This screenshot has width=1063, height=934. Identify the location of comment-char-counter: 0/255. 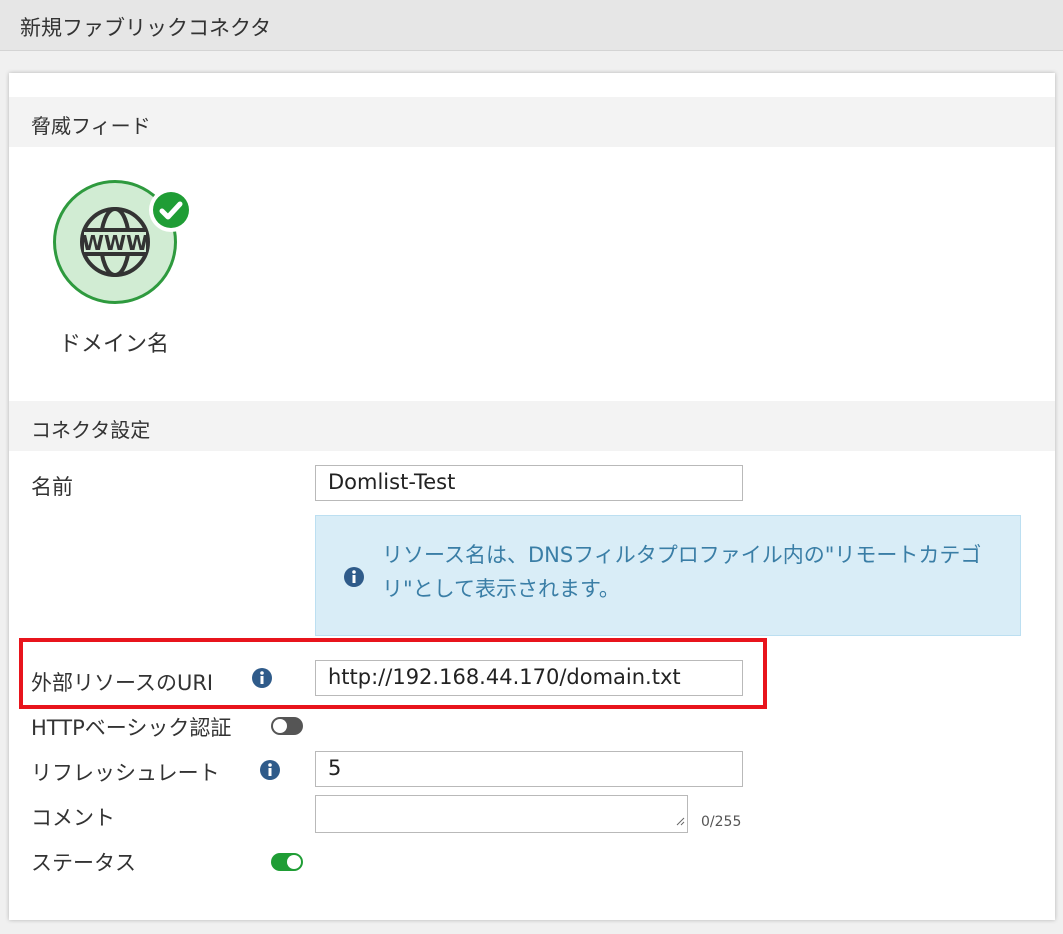
(721, 822).